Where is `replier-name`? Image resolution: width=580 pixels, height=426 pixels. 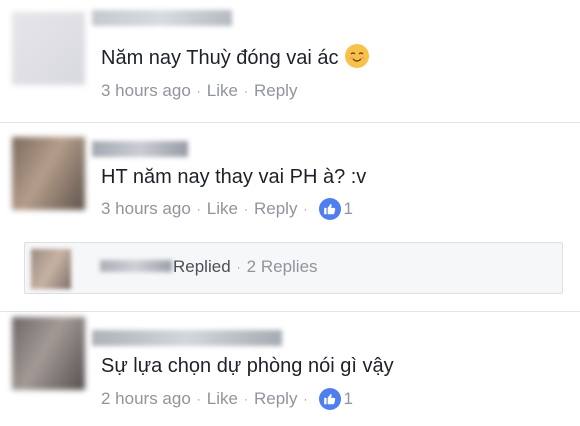 replier-name is located at coordinates (136, 266).